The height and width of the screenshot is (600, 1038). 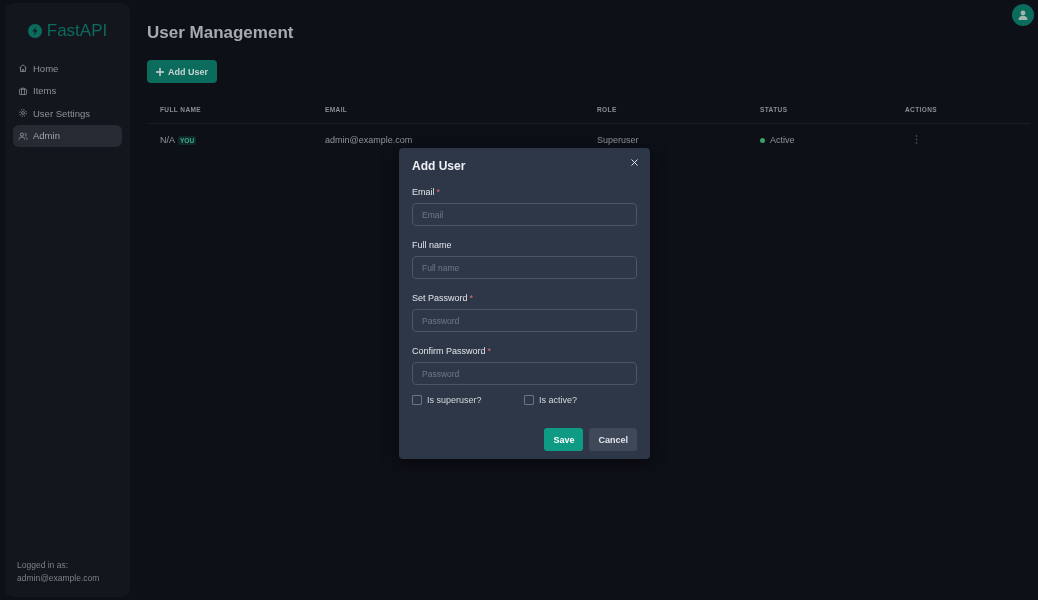 I want to click on close-icon, so click(x=634, y=162).